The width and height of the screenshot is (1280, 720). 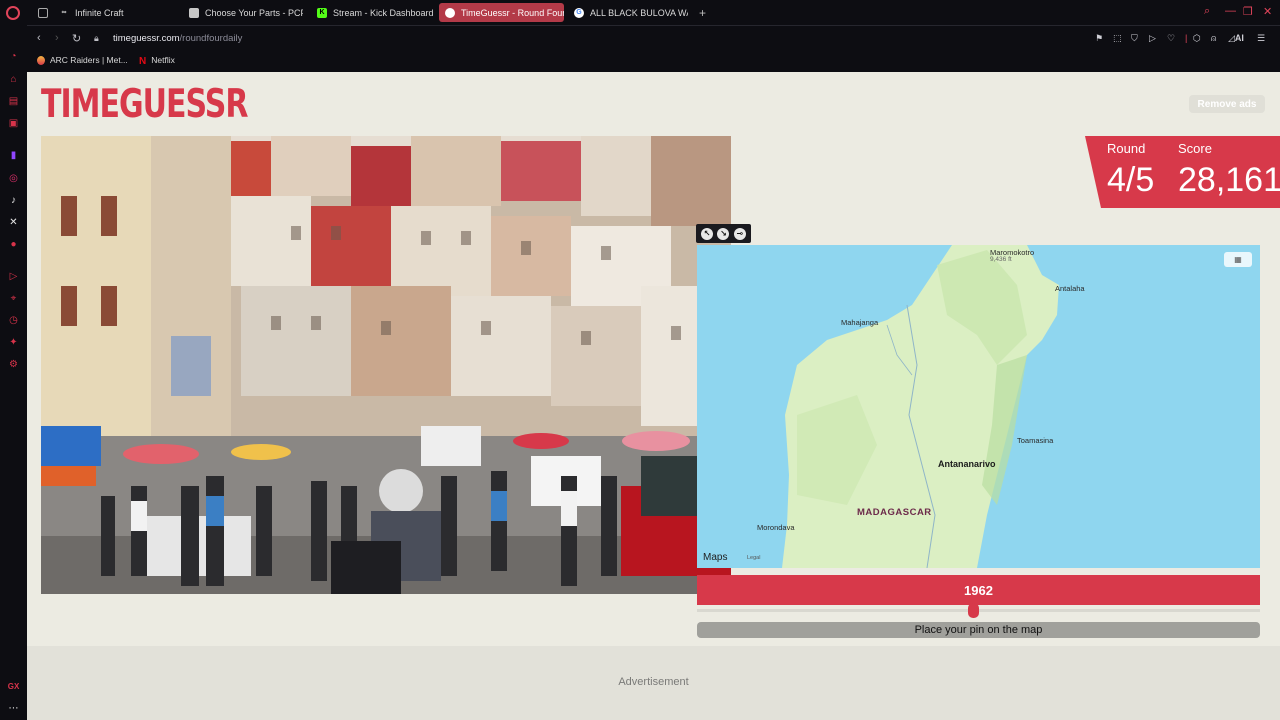 I want to click on url-field: timeguessr.com/roundfourdaily, so click(x=177, y=38).